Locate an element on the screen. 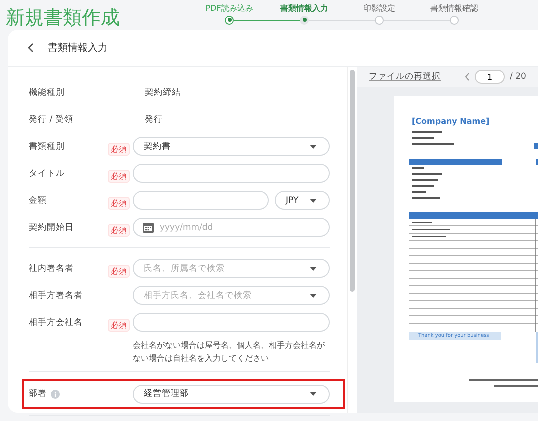 Image resolution: width=538 pixels, height=421 pixels. page-total: / 20 is located at coordinates (518, 77).